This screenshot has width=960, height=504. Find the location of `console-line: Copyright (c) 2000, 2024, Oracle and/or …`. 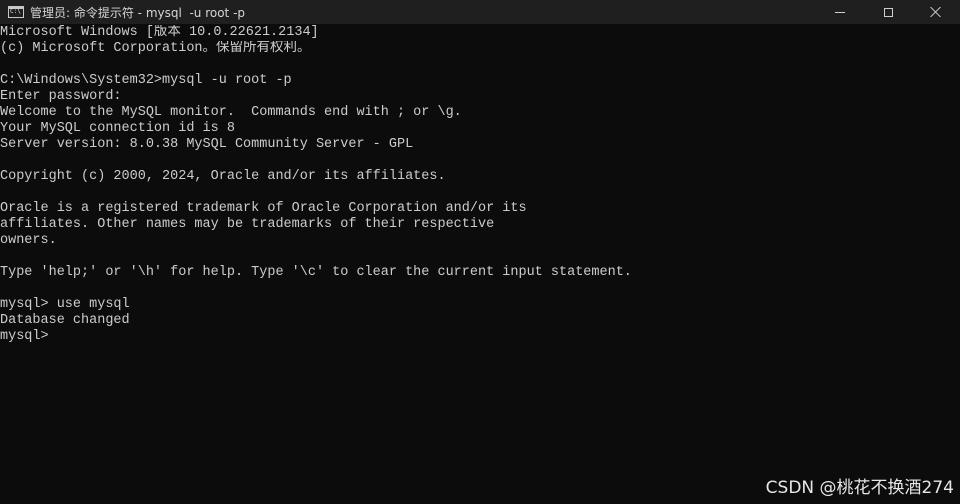

console-line: Copyright (c) 2000, 2024, Oracle and/or … is located at coordinates (223, 176).